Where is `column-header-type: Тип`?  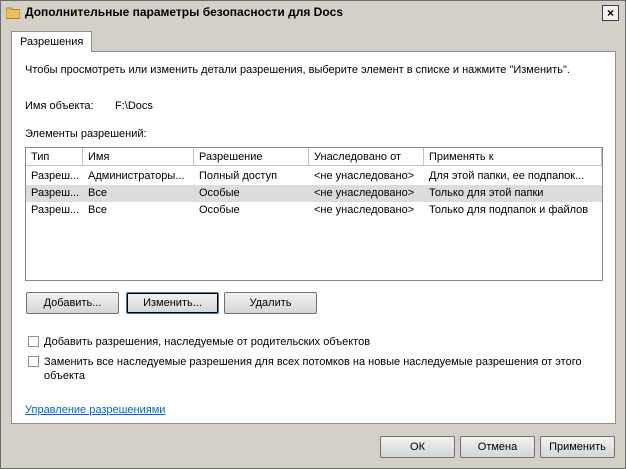 column-header-type: Тип is located at coordinates (54, 157).